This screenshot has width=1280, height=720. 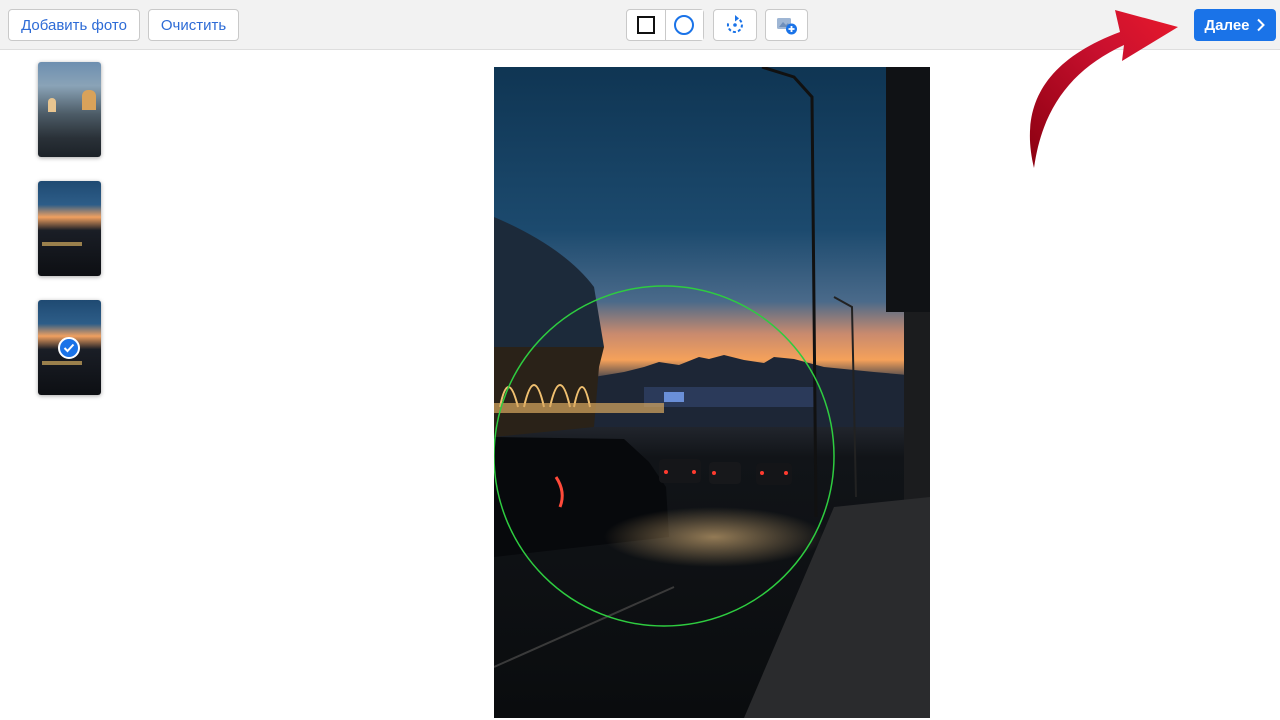 I want to click on selected-badge, so click(x=69, y=348).